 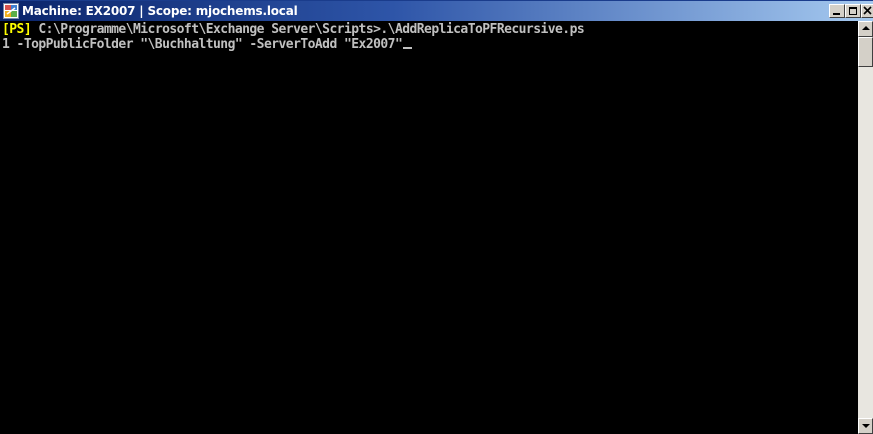 I want to click on maximize-icon, so click(x=853, y=11).